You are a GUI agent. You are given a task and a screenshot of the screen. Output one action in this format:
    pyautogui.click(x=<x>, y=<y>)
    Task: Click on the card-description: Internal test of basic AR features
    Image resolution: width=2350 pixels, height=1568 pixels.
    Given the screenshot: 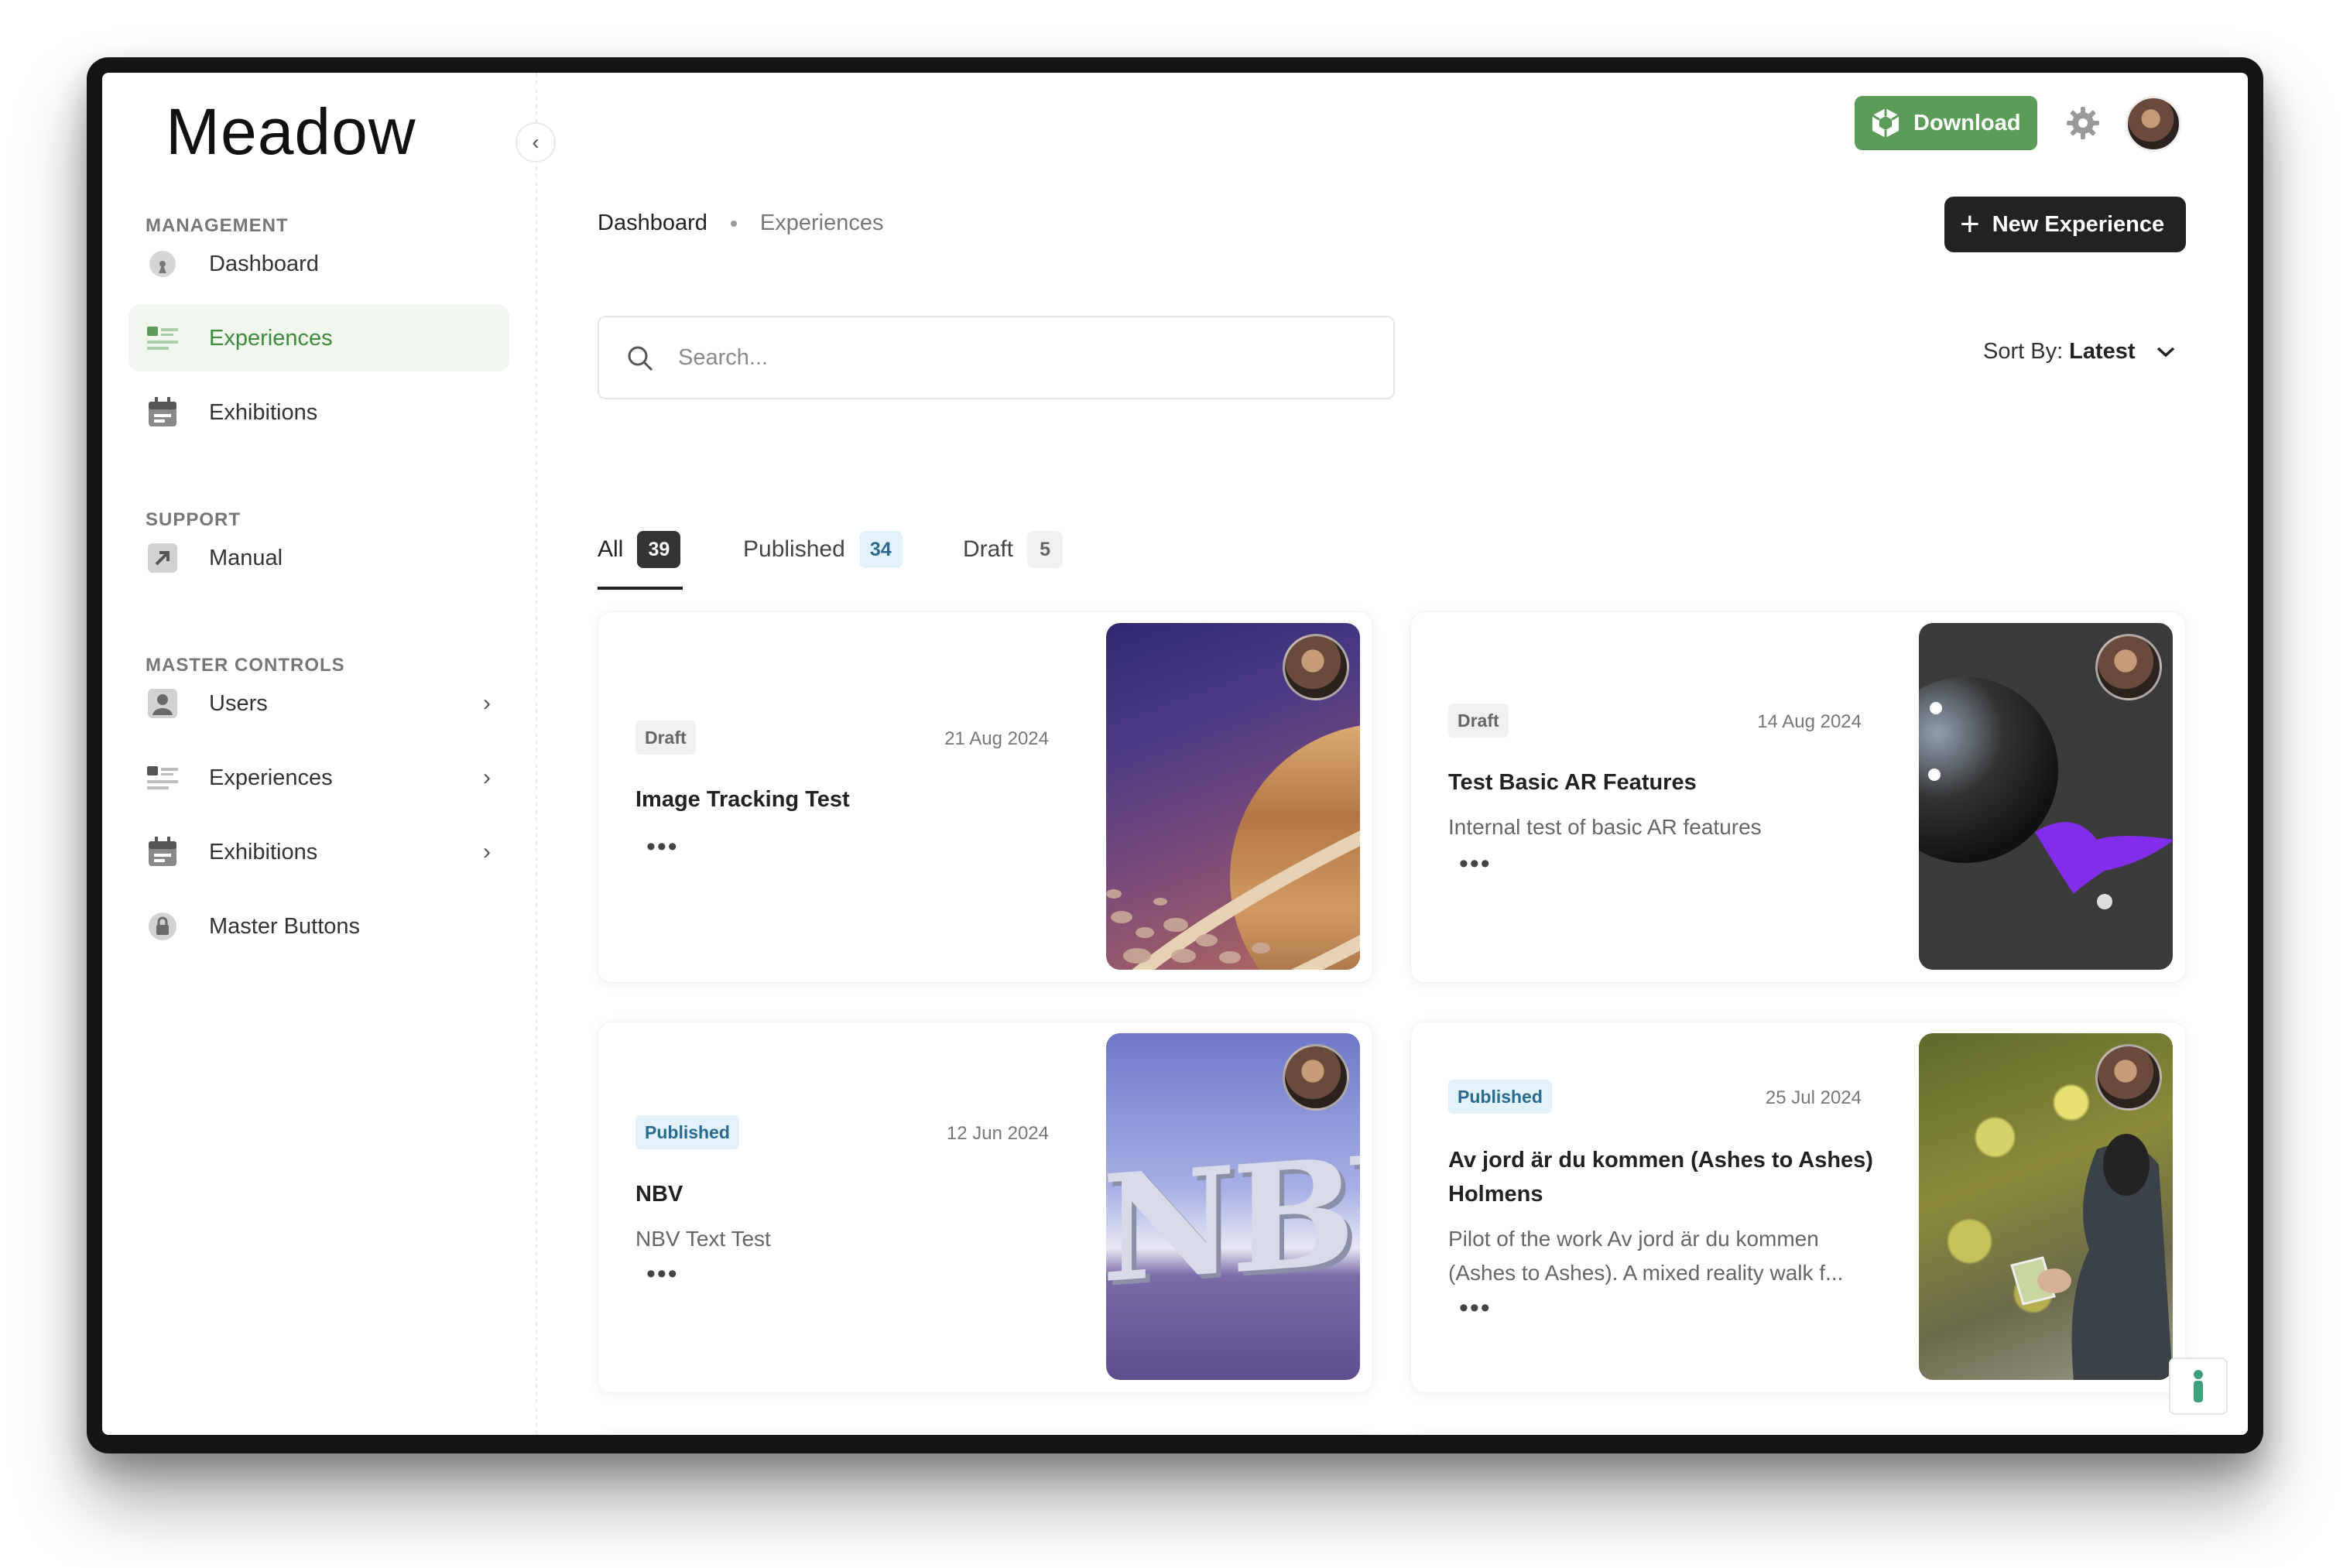 What is the action you would take?
    pyautogui.click(x=1605, y=827)
    